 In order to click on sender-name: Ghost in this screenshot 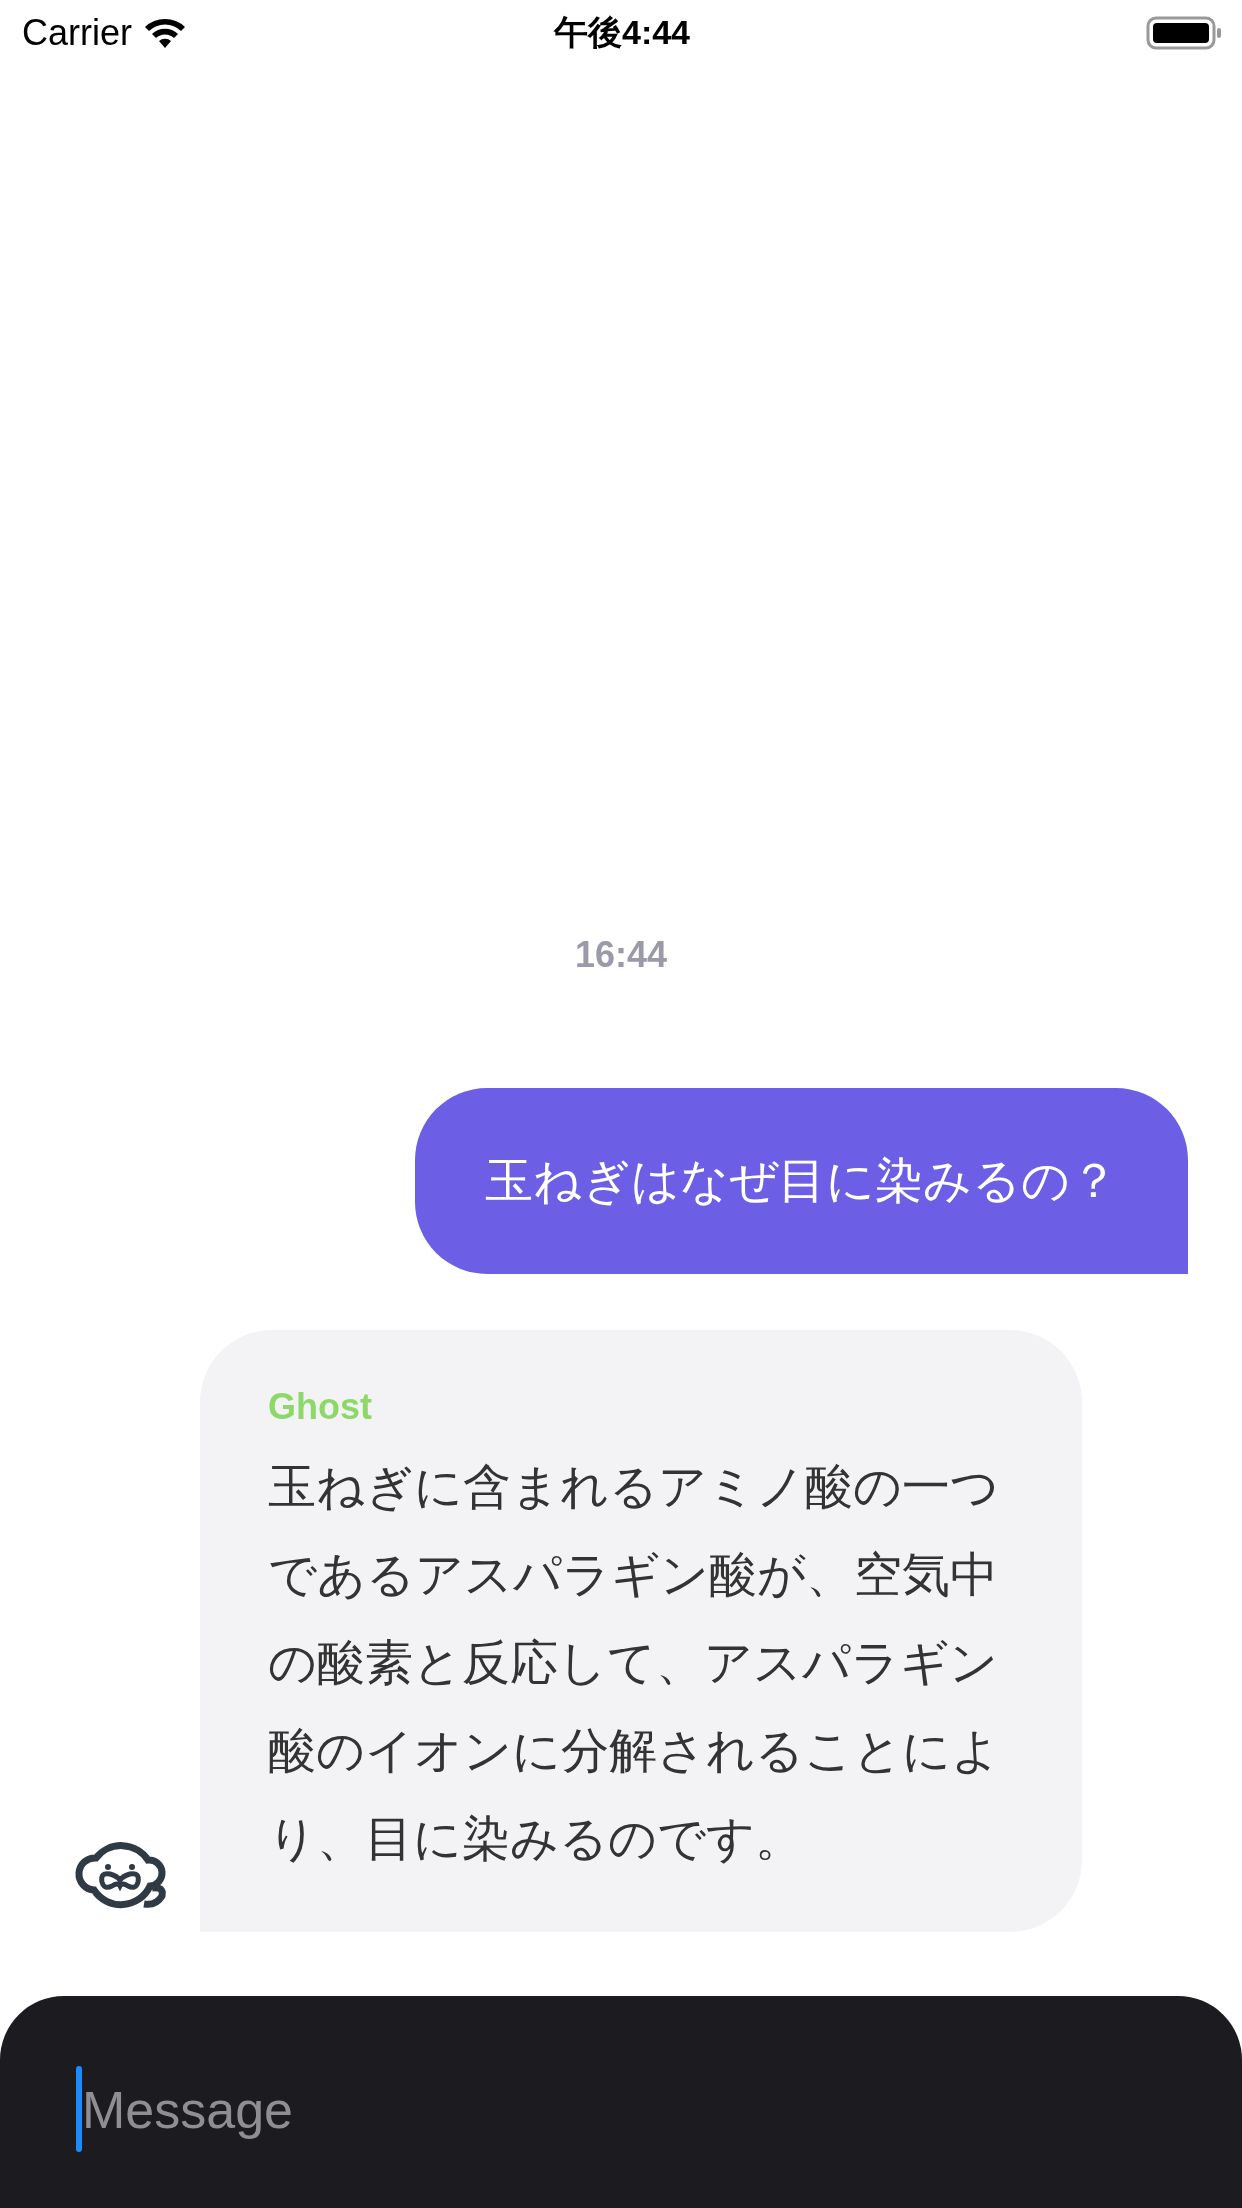, I will do `click(320, 1407)`.